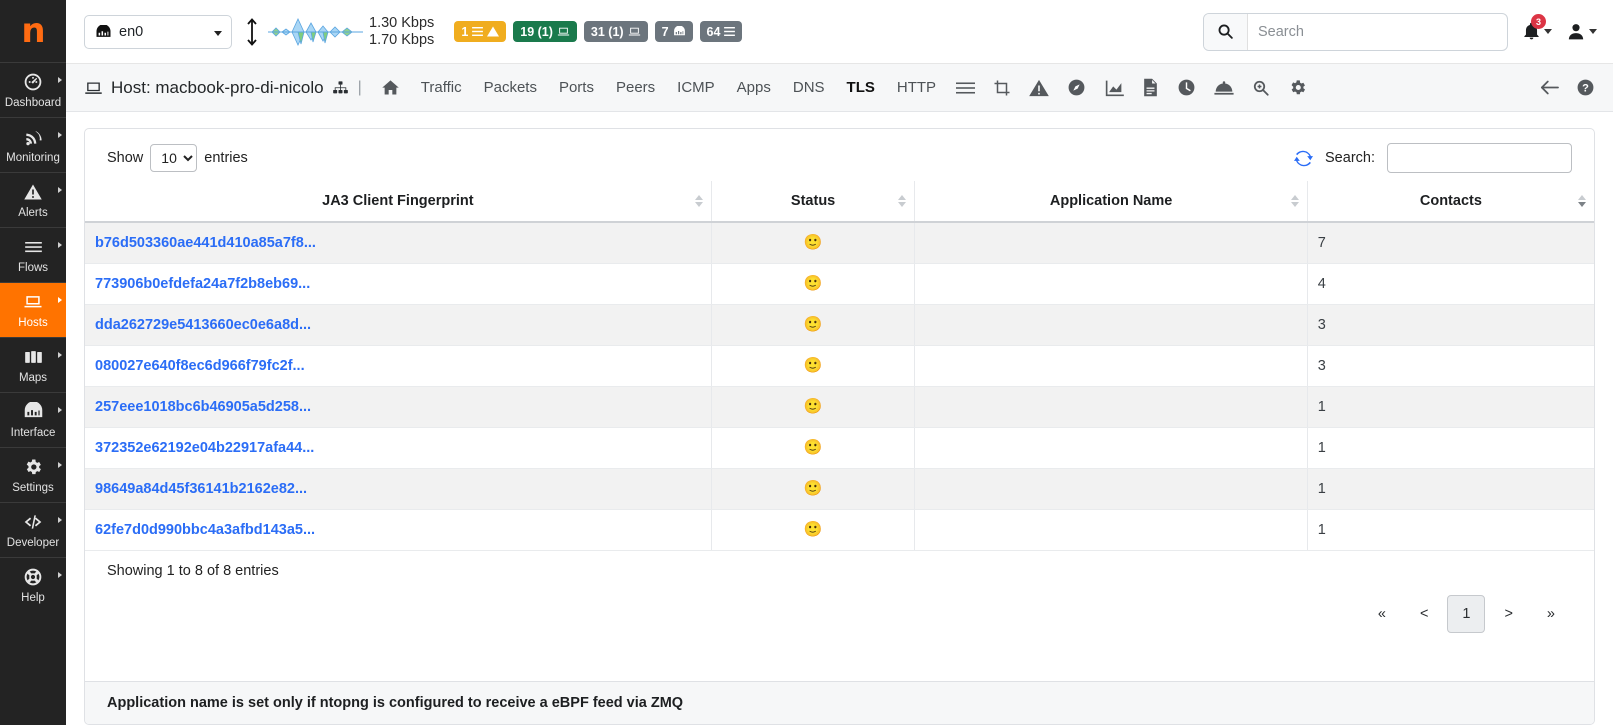 This screenshot has height=725, width=1613. I want to click on sidebar-item-hosts: Hosts, so click(33, 309).